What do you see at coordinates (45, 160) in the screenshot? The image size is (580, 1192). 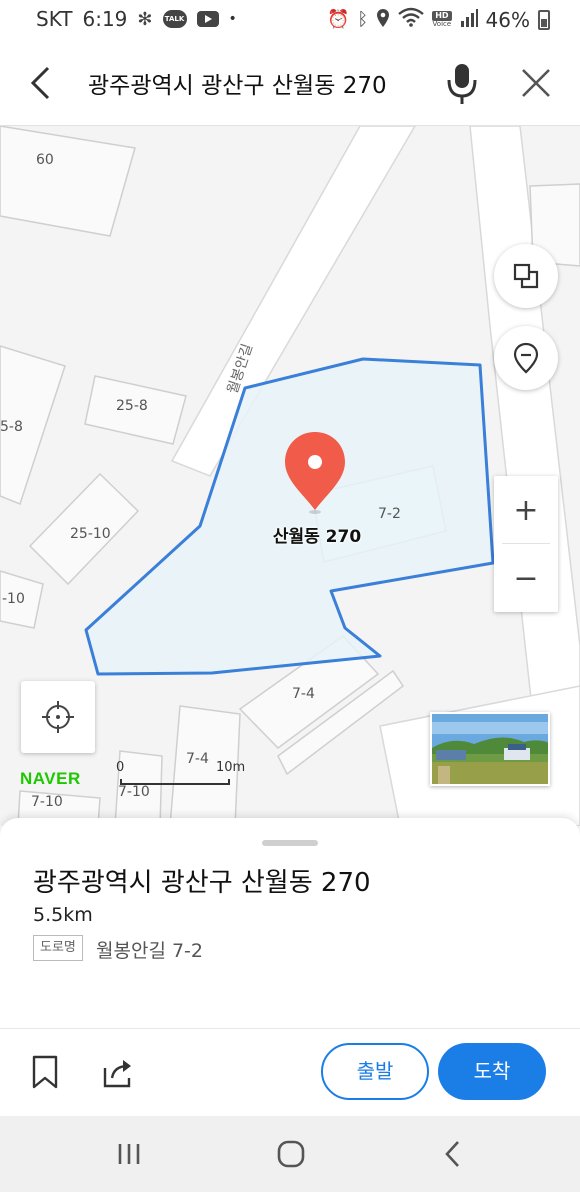 I see `building-label: 60` at bounding box center [45, 160].